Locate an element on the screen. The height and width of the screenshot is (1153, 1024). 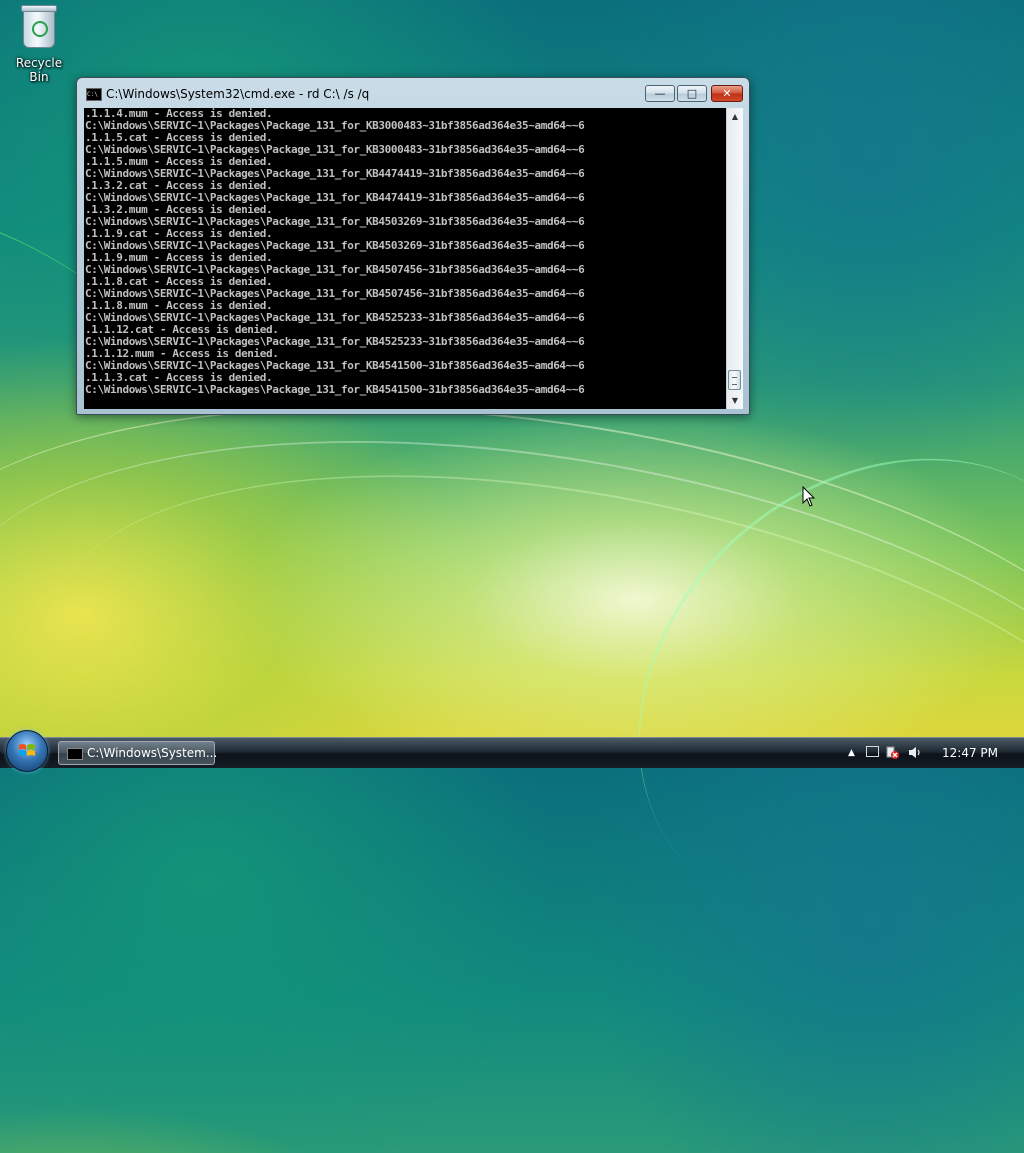
scroll-thumb is located at coordinates (734, 380).